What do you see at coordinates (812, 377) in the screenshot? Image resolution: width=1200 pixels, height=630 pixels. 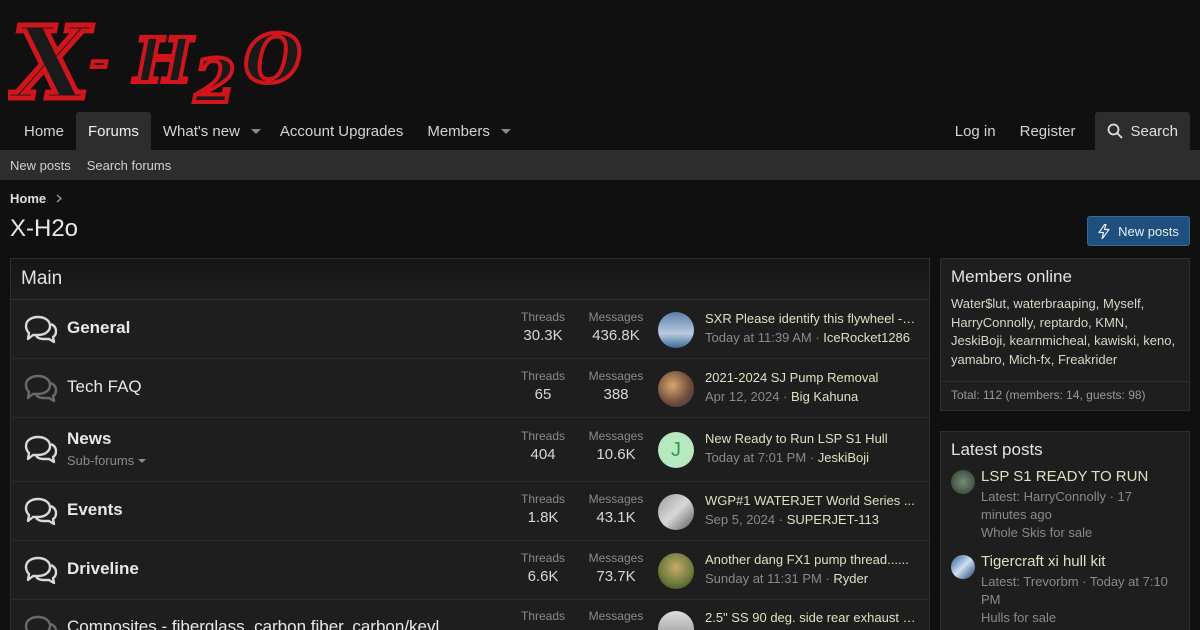 I see `latest-thread-title: 2021-2024 SJ Pump Removal` at bounding box center [812, 377].